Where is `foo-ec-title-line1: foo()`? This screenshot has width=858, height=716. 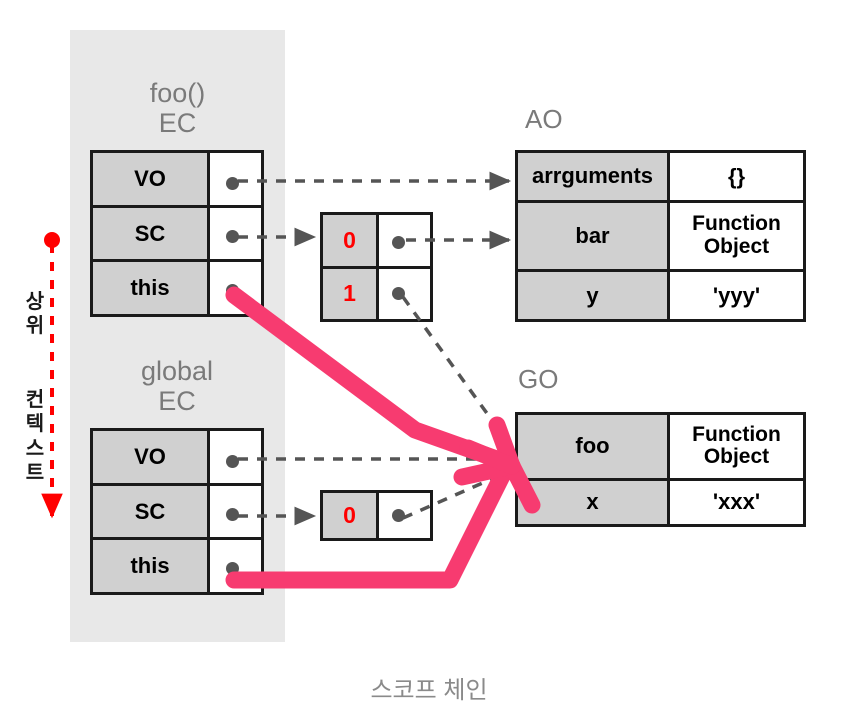 foo-ec-title-line1: foo() is located at coordinates (177, 93).